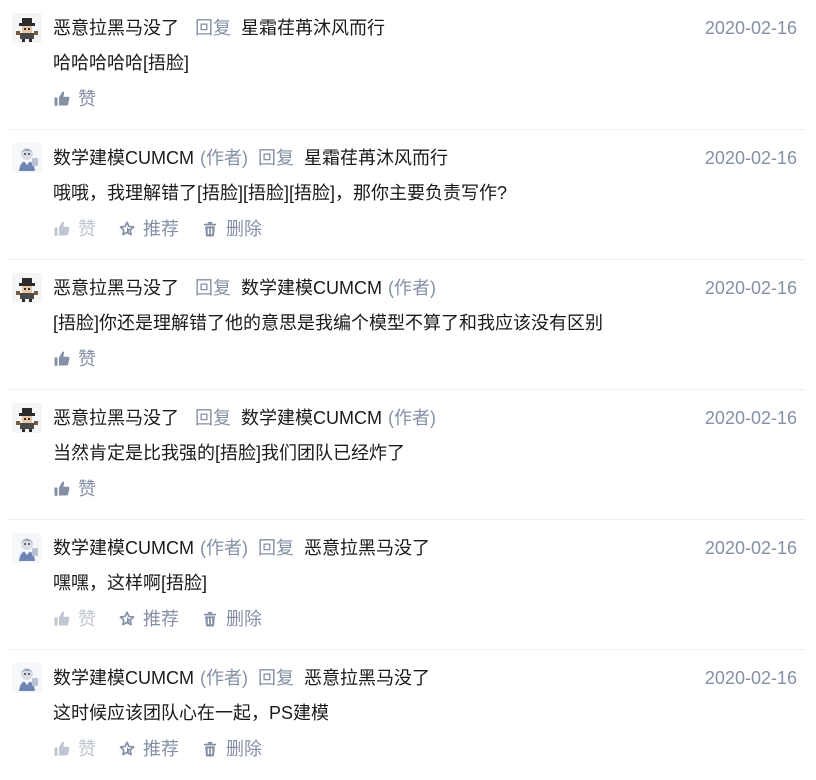 Image resolution: width=816 pixels, height=780 pixels. I want to click on comment-content: 当然肯定是比我强的[捂脸]我们团队已经炸了, so click(229, 453).